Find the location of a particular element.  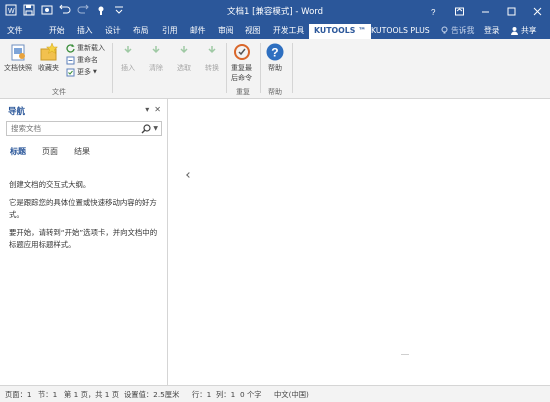

clear-label: 清除 is located at coordinates (156, 68).